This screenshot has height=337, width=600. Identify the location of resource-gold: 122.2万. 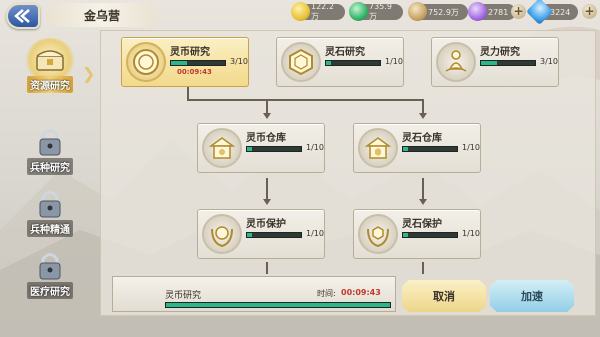
(318, 11).